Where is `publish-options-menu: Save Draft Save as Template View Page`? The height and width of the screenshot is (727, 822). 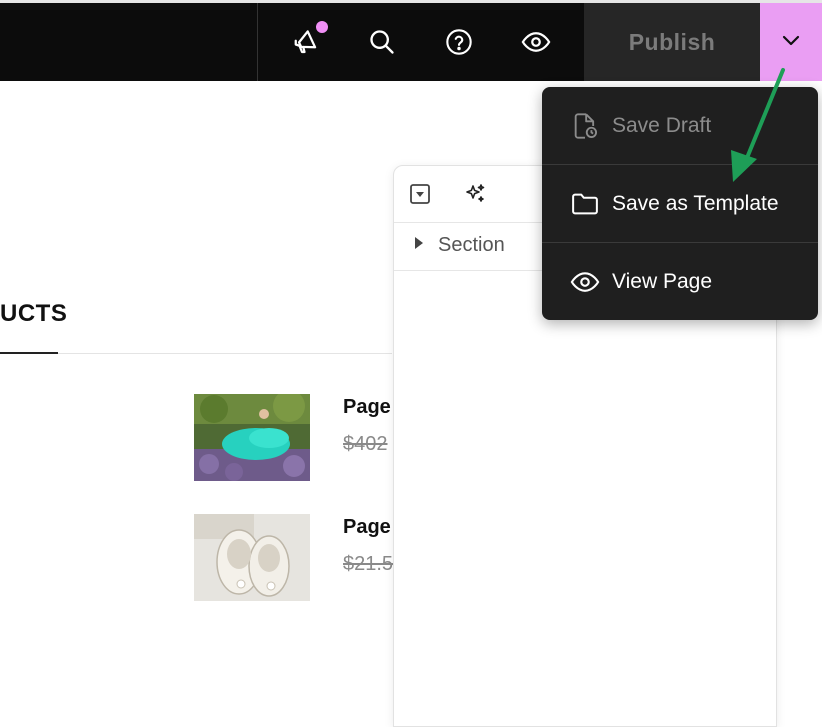 publish-options-menu: Save Draft Save as Template View Page is located at coordinates (680, 203).